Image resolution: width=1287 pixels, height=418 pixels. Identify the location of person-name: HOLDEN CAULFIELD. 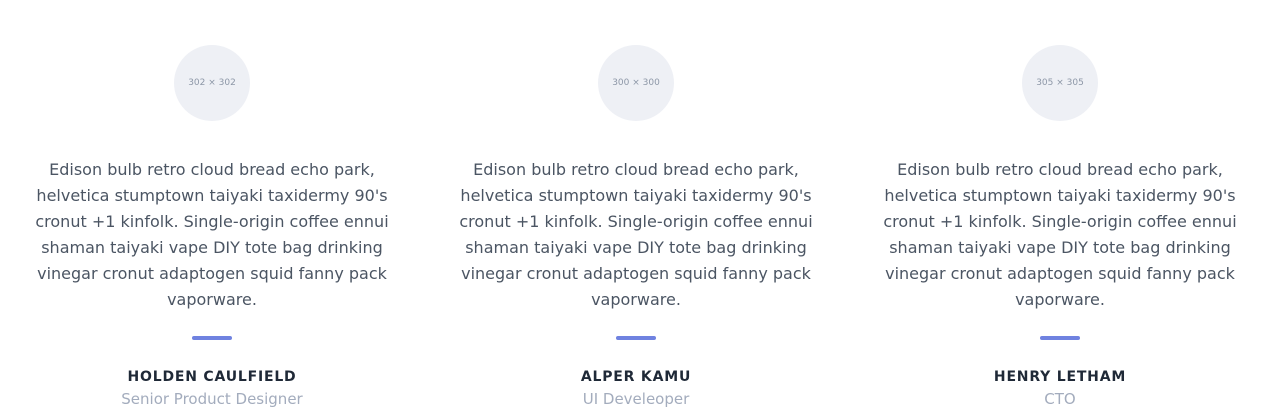
(212, 377).